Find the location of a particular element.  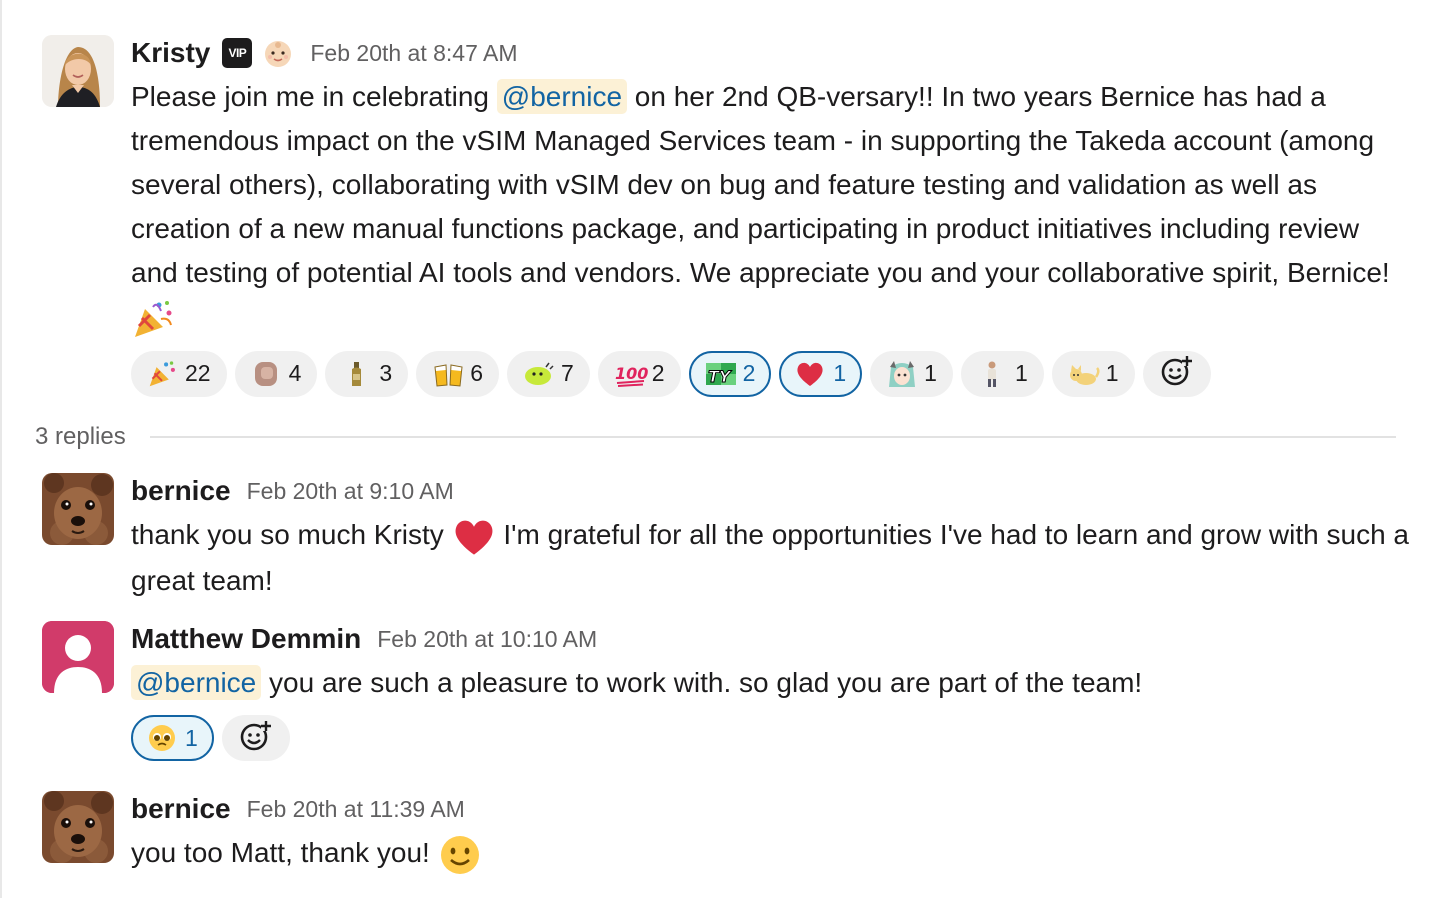

message-text-part: you too Matt, thank you! is located at coordinates (284, 852).